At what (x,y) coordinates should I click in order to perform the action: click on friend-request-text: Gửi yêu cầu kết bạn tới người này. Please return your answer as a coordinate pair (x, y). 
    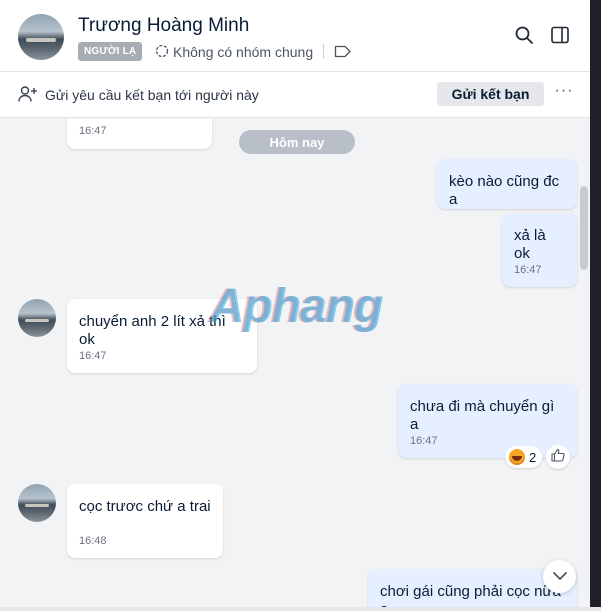
    Looking at the image, I should click on (152, 95).